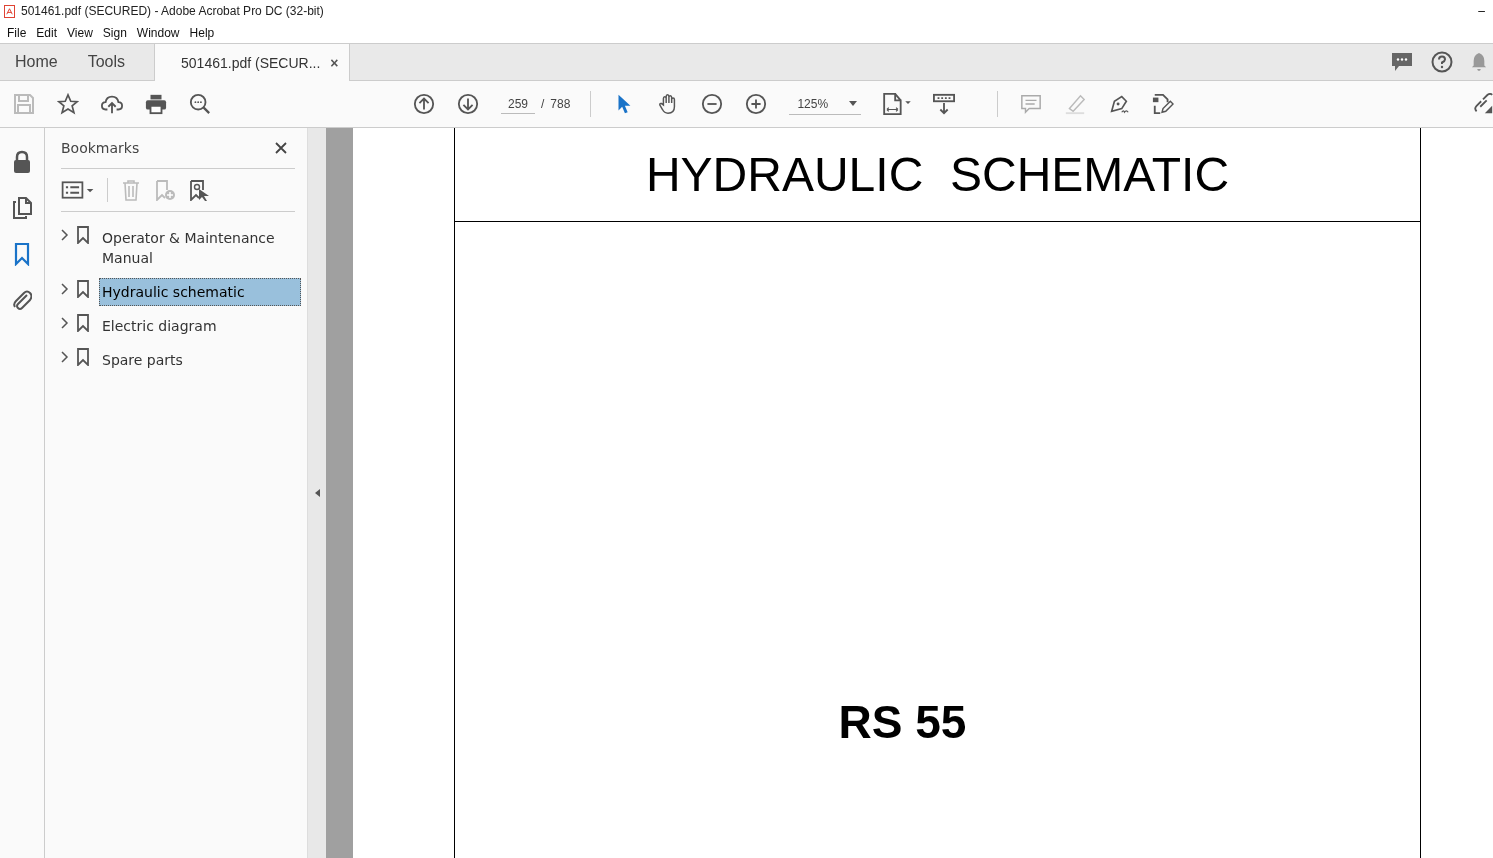  Describe the element at coordinates (114, 32) in the screenshot. I see `menu-item: Sign` at that location.